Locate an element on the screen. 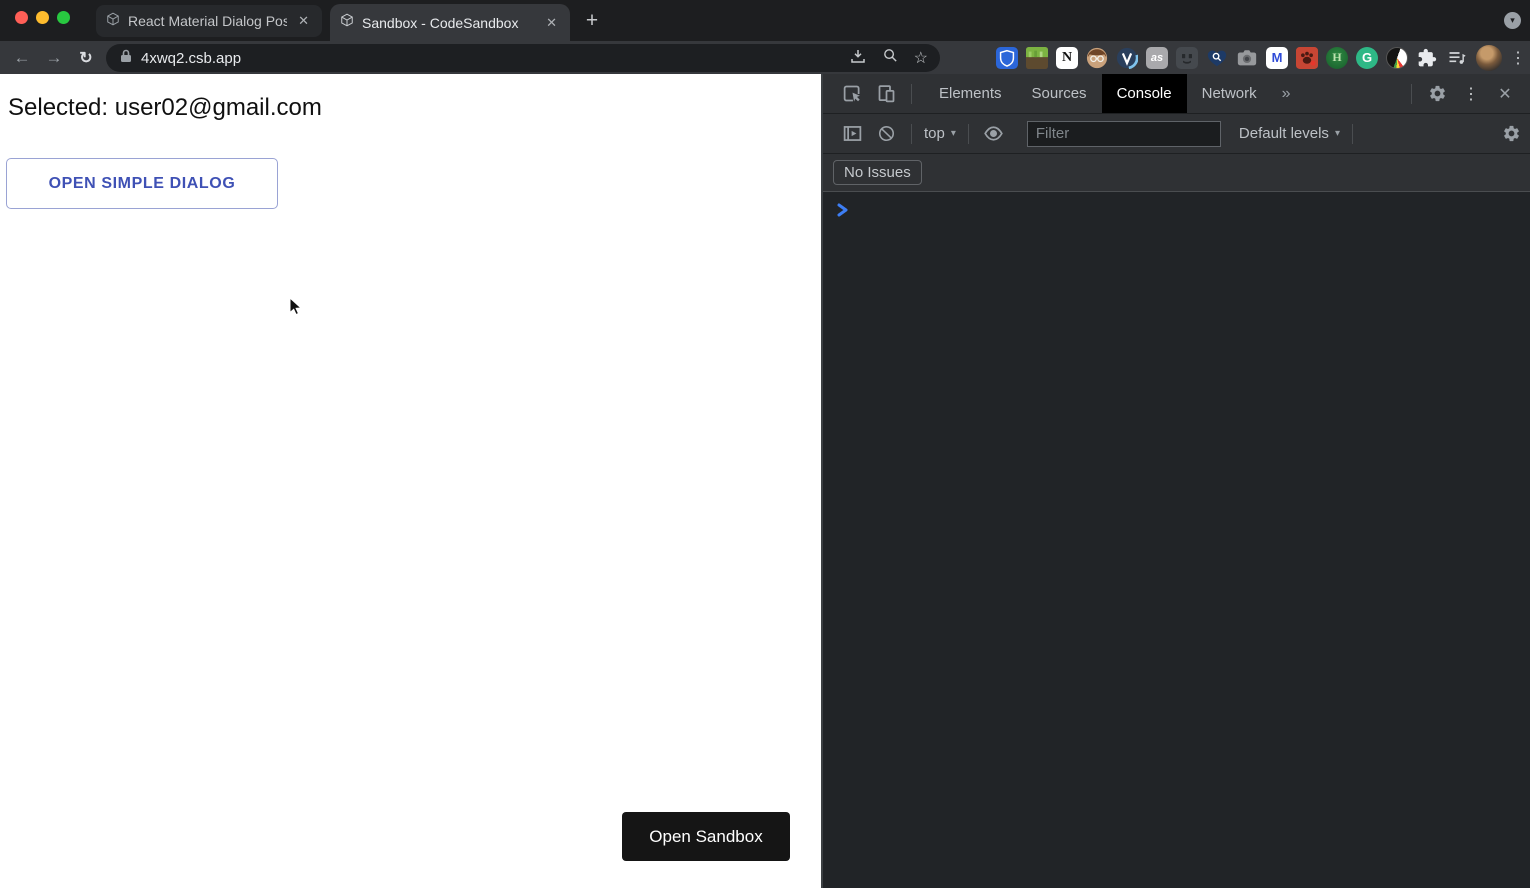  console-settings-gear-icon is located at coordinates (1511, 134).